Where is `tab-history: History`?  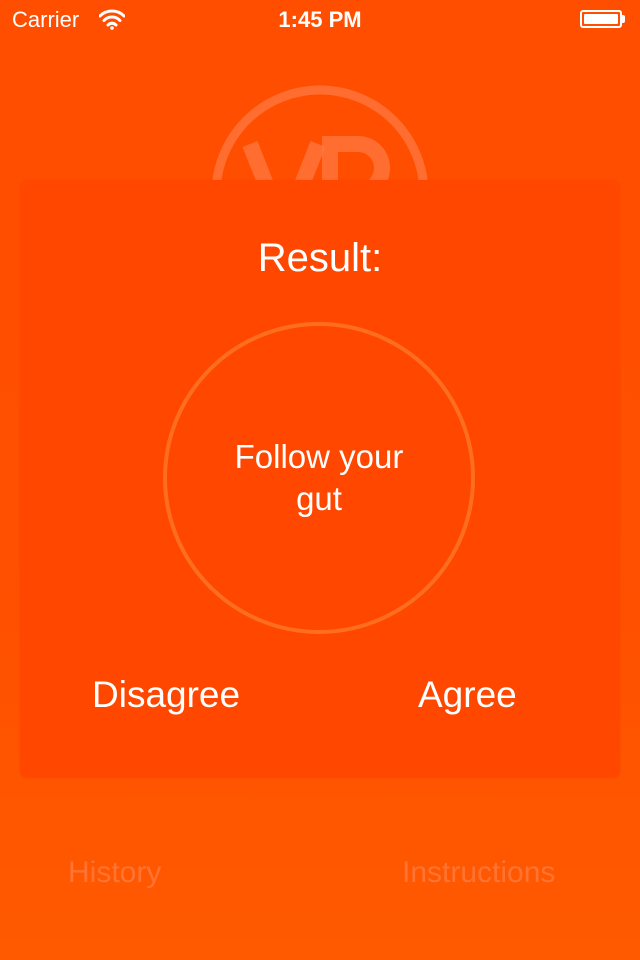 tab-history: History is located at coordinates (114, 873).